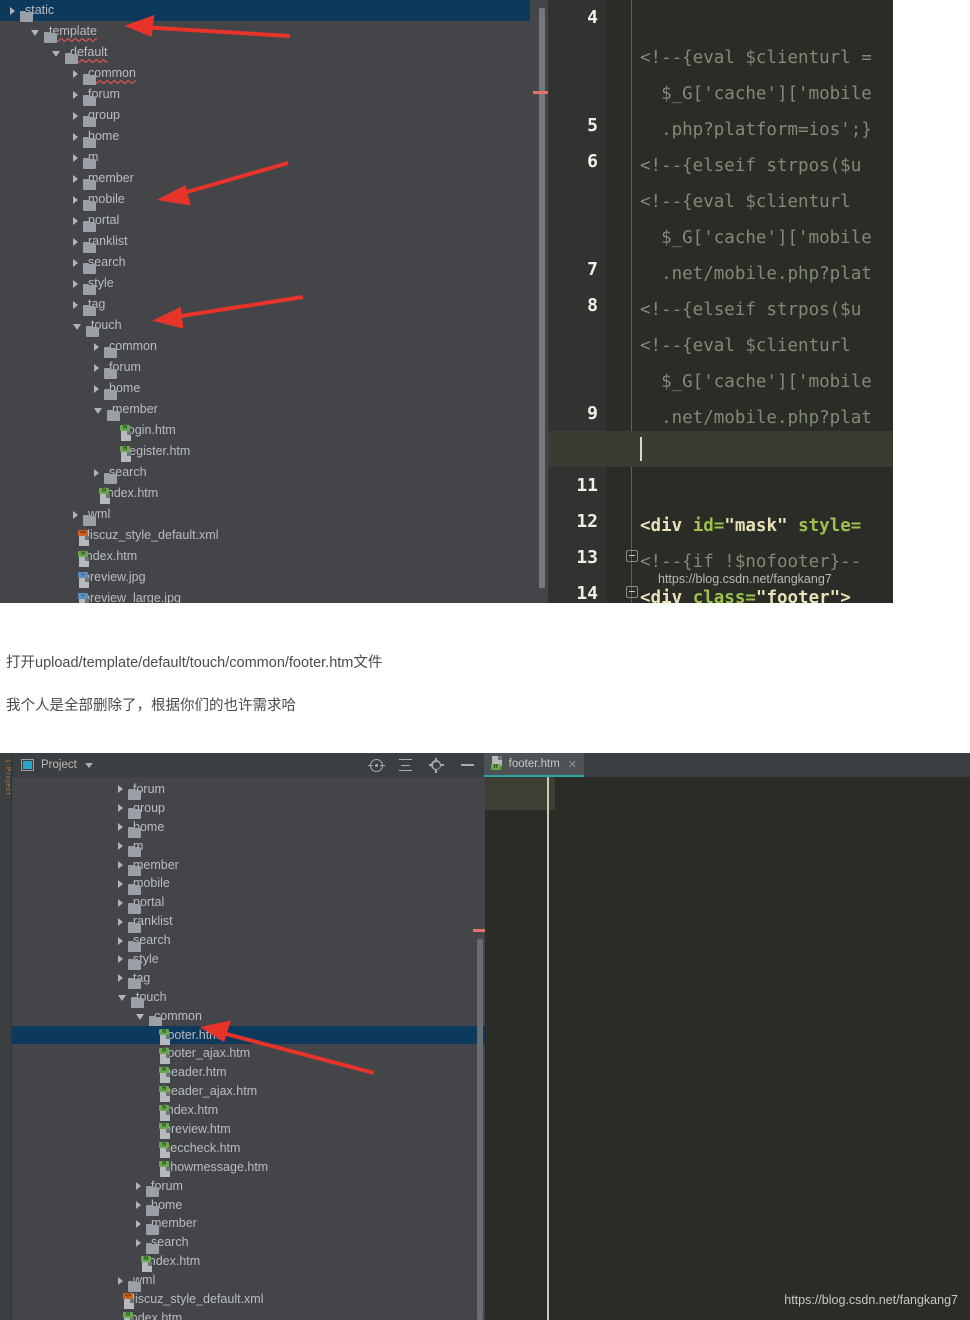 This screenshot has height=1320, width=970. Describe the element at coordinates (248, 959) in the screenshot. I see `tree-row: style` at that location.